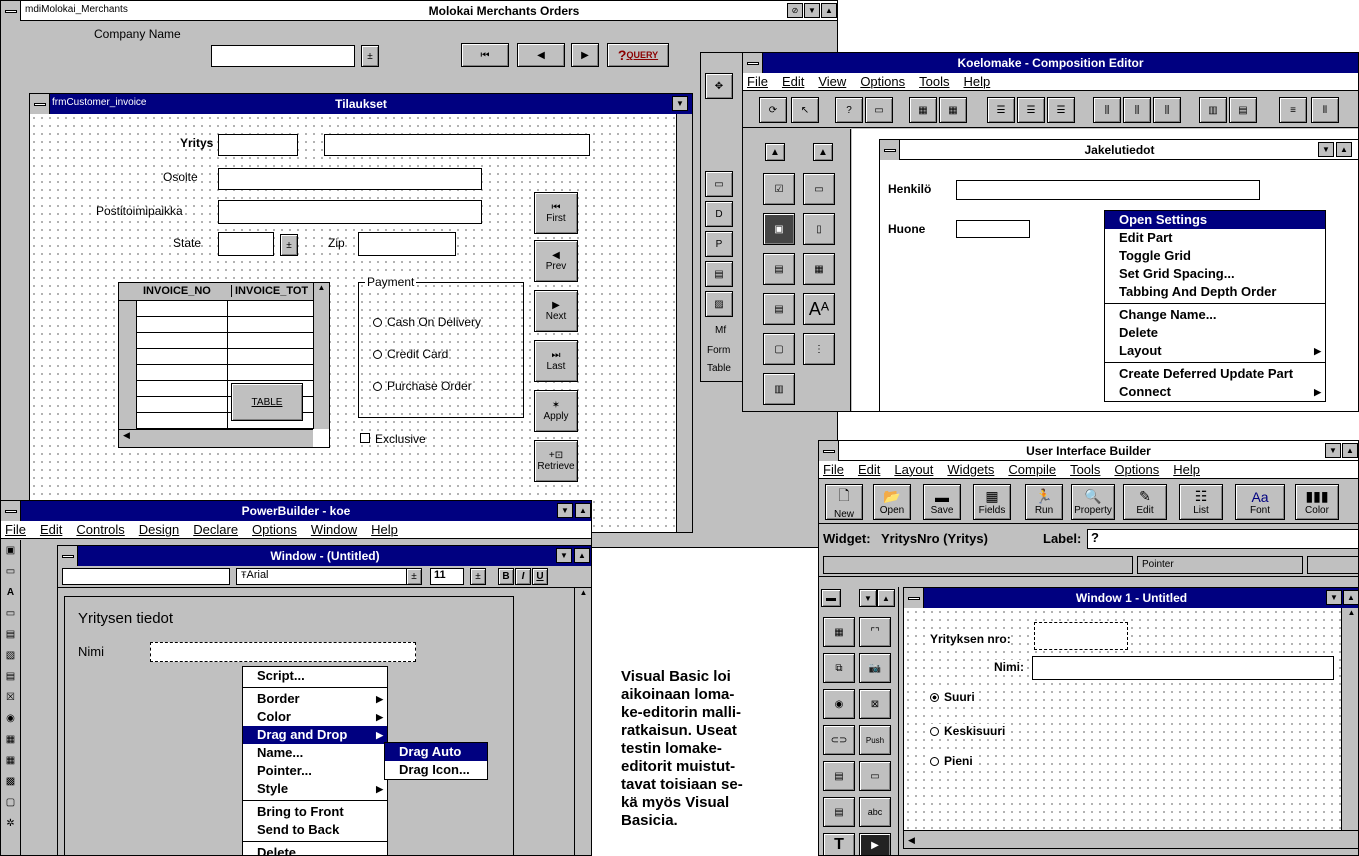 This screenshot has height=856, width=1359. Describe the element at coordinates (329, 576) in the screenshot. I see `pb-font-select: ŦArial` at that location.